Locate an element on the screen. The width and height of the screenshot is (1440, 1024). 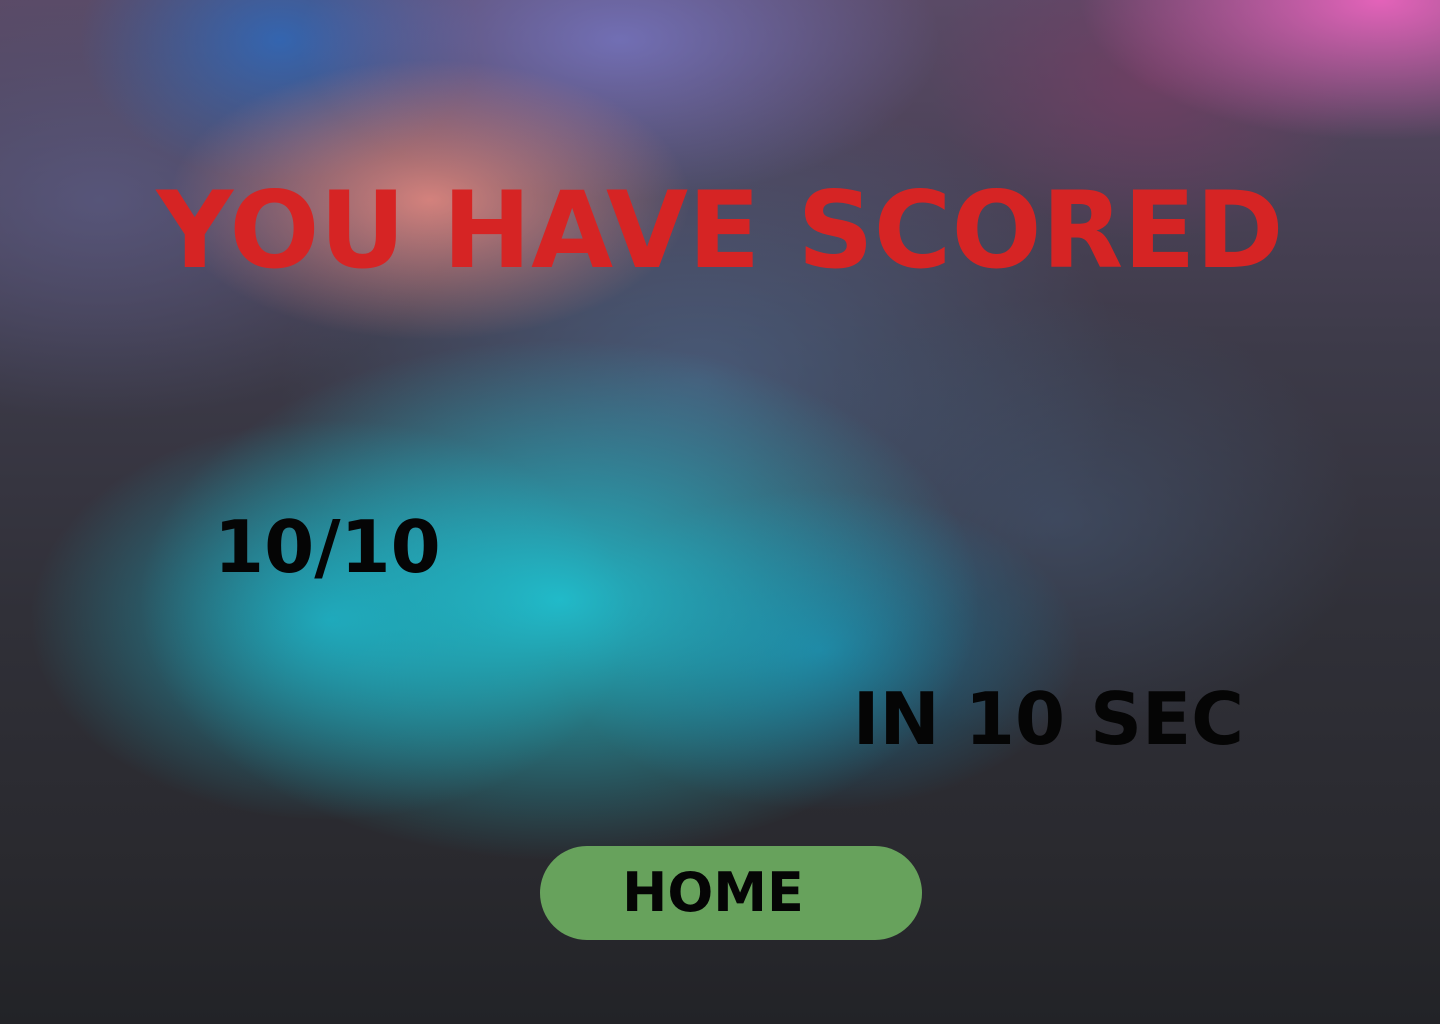
time-taken: IN 10 SEC is located at coordinates (1048, 719).